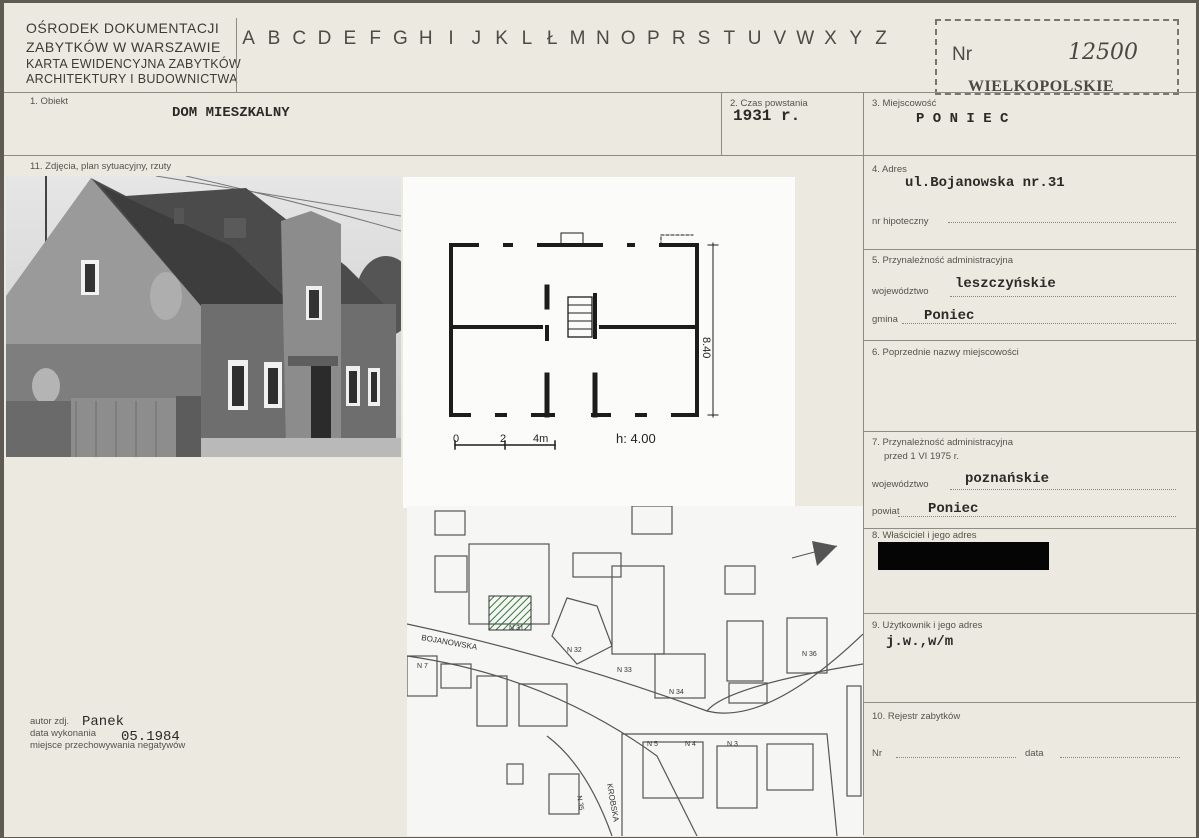  I want to click on redaction-bar, so click(963, 556).